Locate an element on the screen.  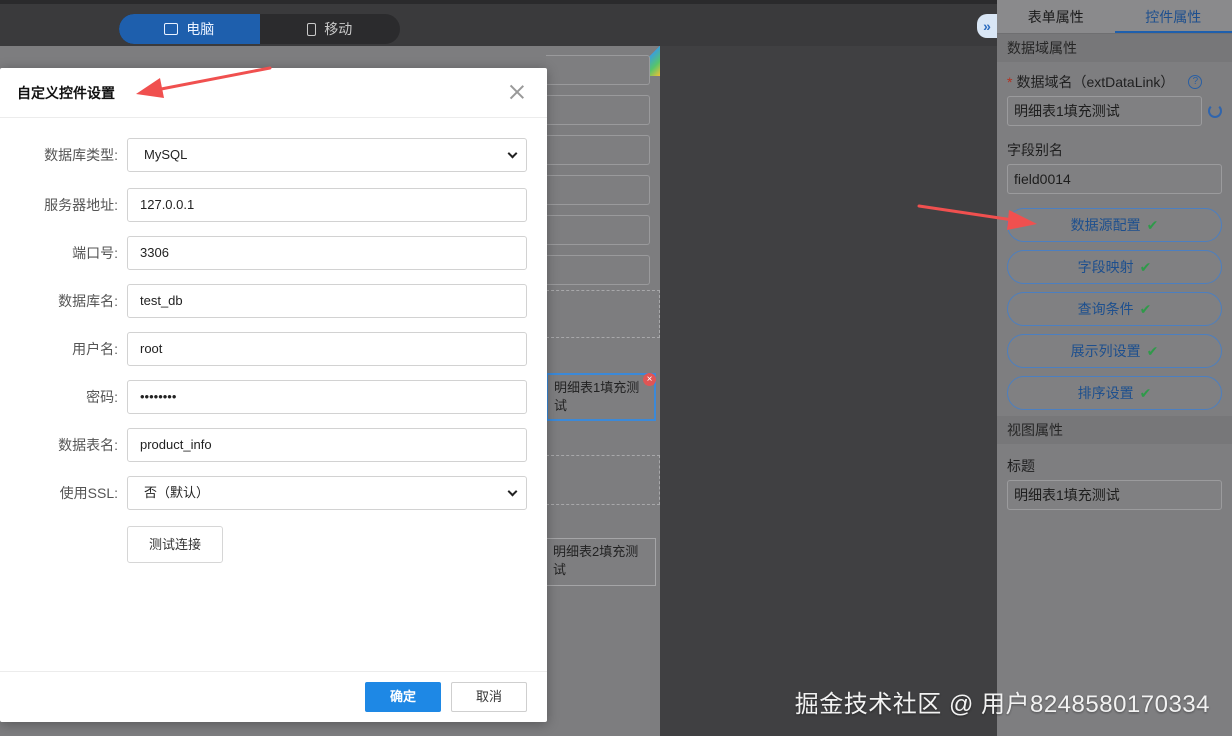
port-label: 端口号: is located at coordinates (95, 253).